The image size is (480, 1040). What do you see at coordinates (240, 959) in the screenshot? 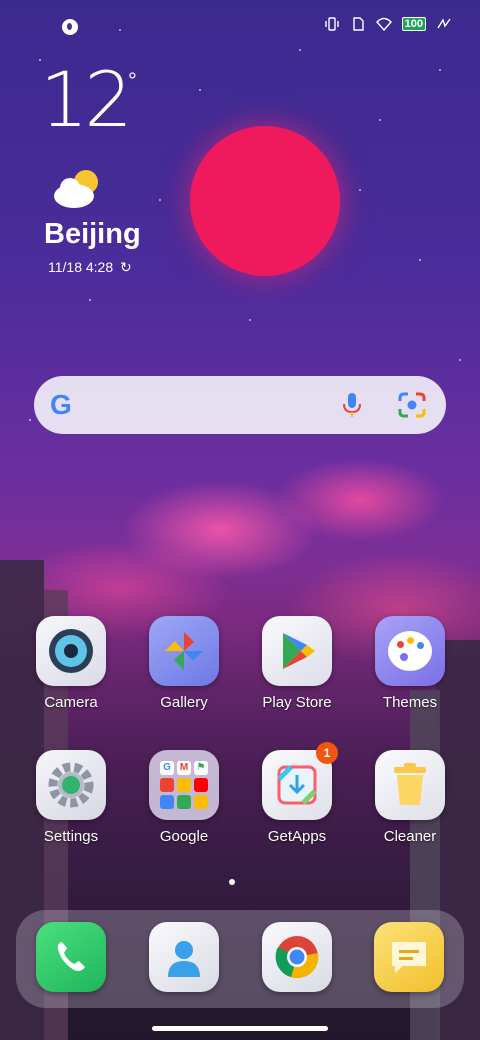
I see `dock` at bounding box center [240, 959].